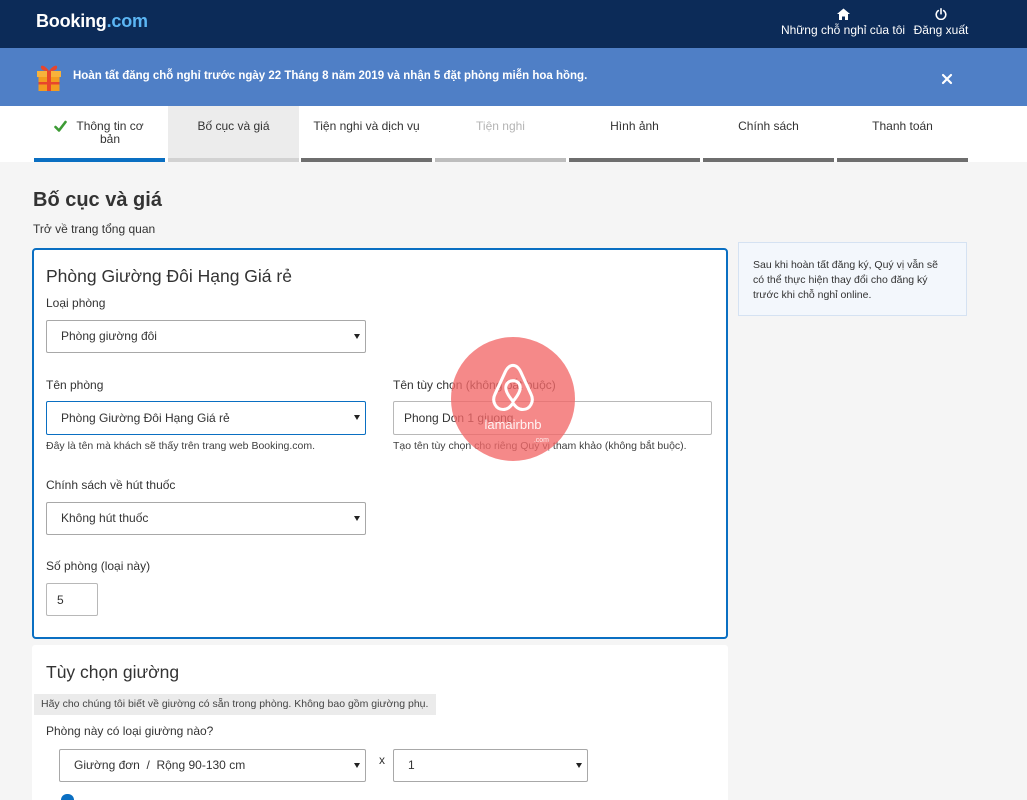 The height and width of the screenshot is (800, 1027). What do you see at coordinates (541, 440) in the screenshot?
I see `watermark-suffix: .com` at bounding box center [541, 440].